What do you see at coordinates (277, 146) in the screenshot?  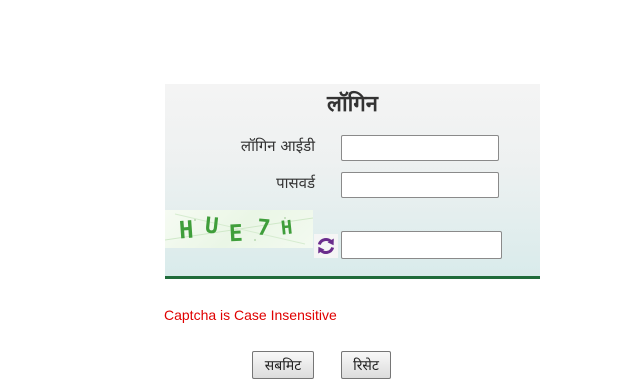 I see `login-id-label: लॉगिन आईडी` at bounding box center [277, 146].